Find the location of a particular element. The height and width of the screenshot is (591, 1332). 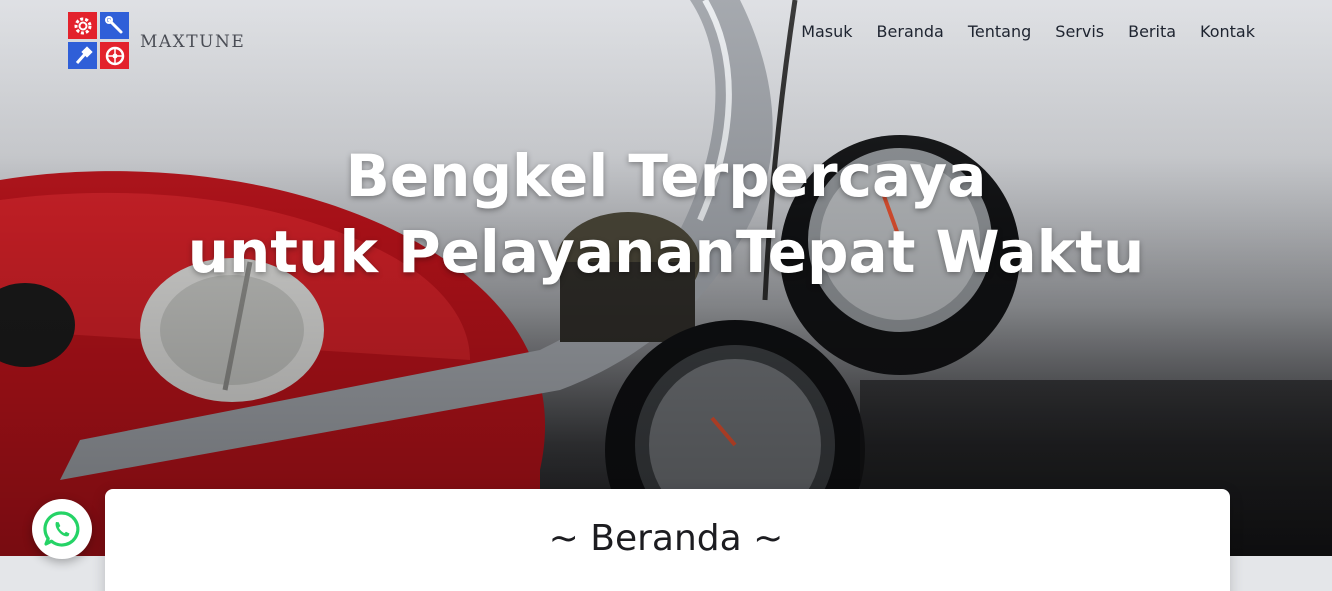

brand-logo: MAXTUNE is located at coordinates (156, 40).